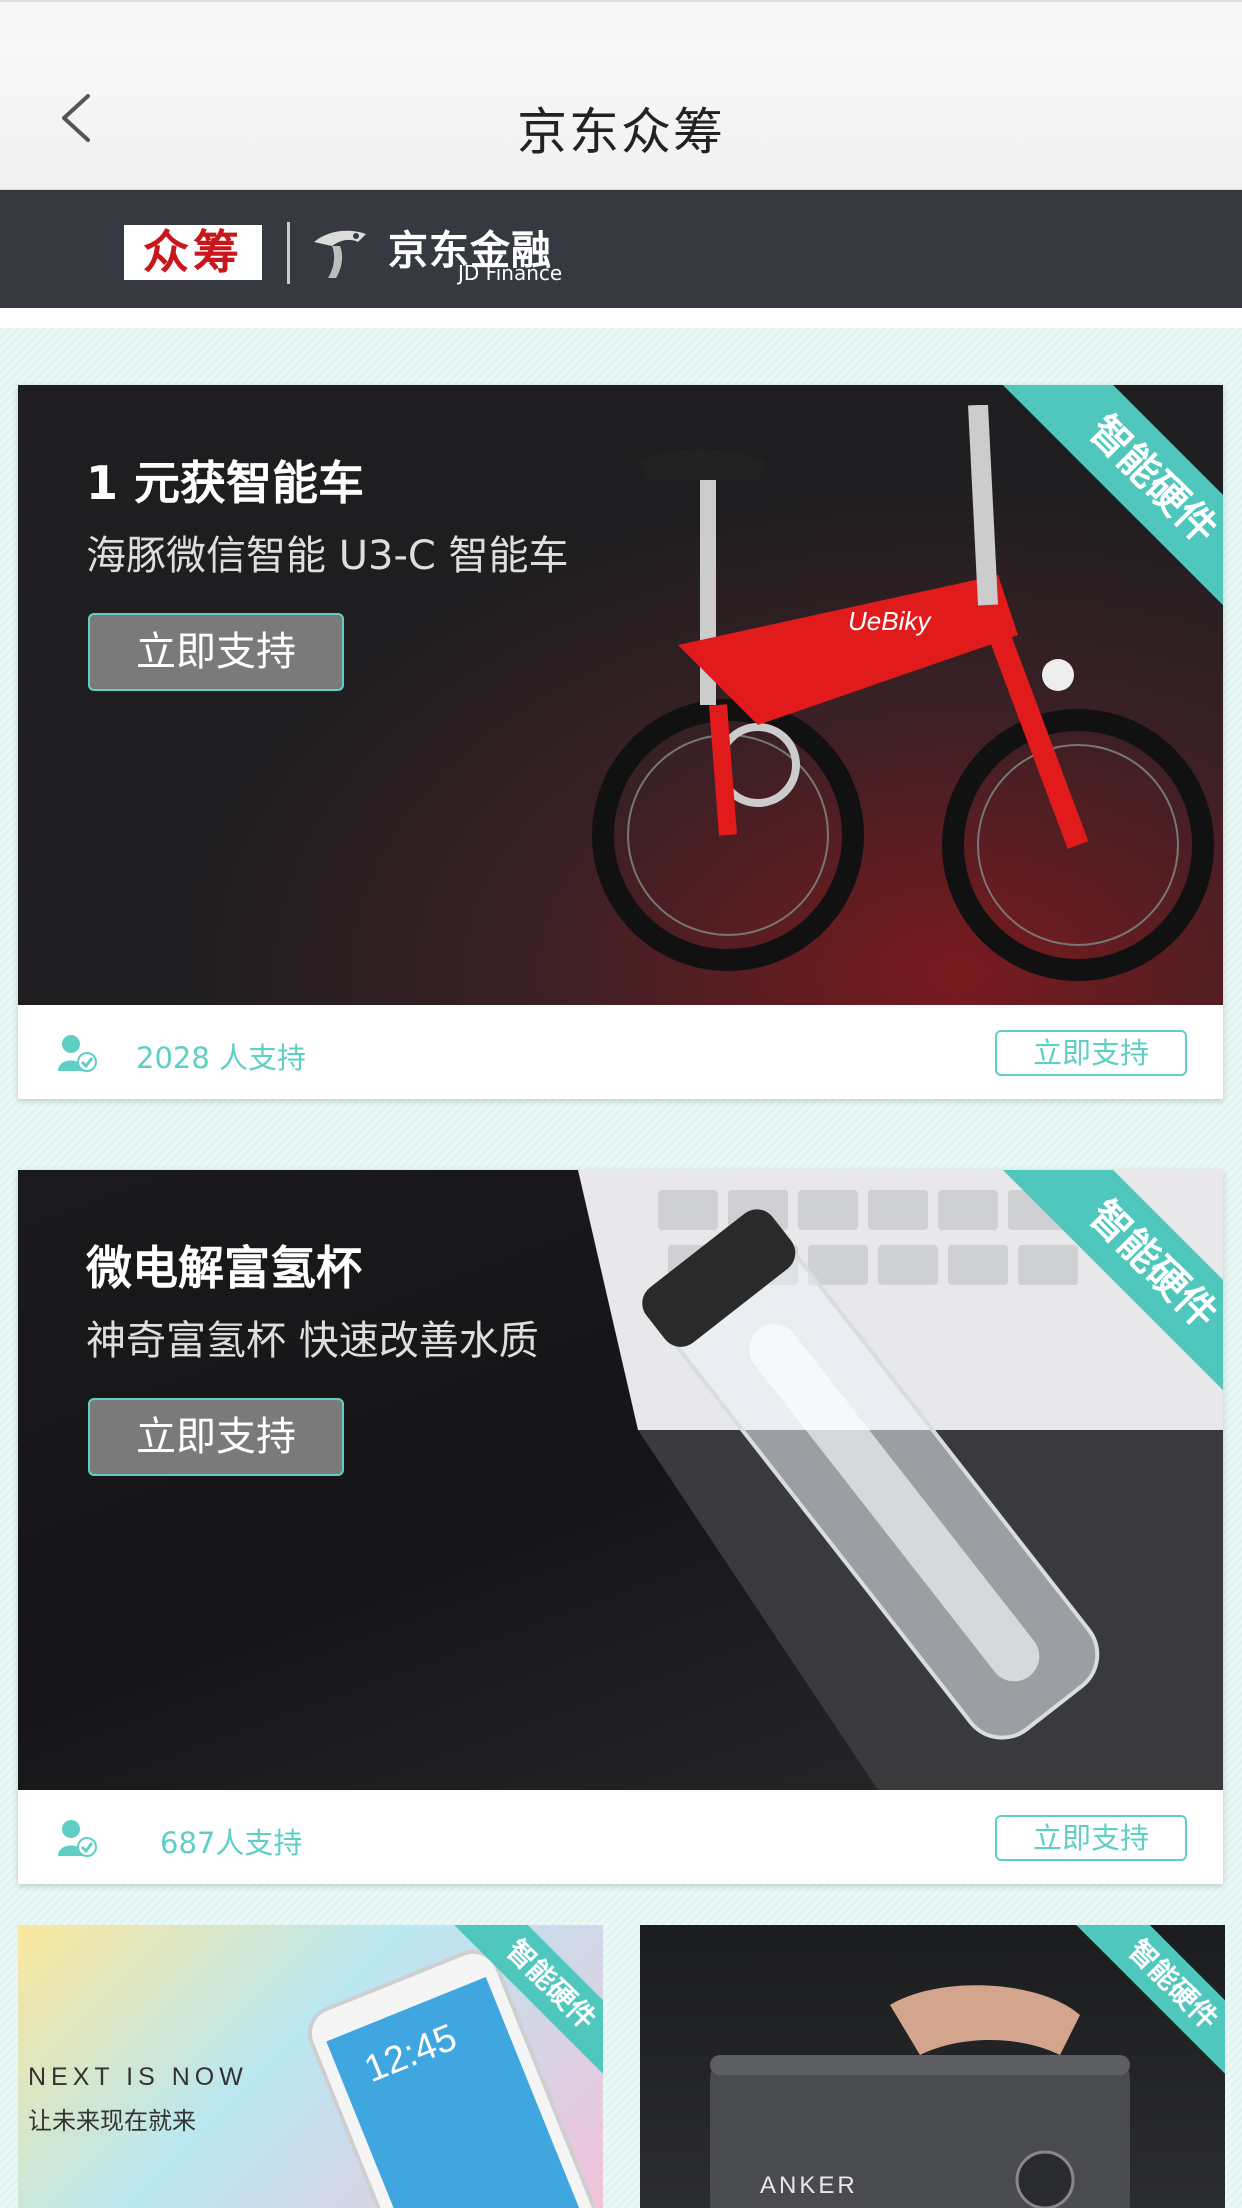  I want to click on tagline-en: NEXT IS NOW, so click(138, 2077).